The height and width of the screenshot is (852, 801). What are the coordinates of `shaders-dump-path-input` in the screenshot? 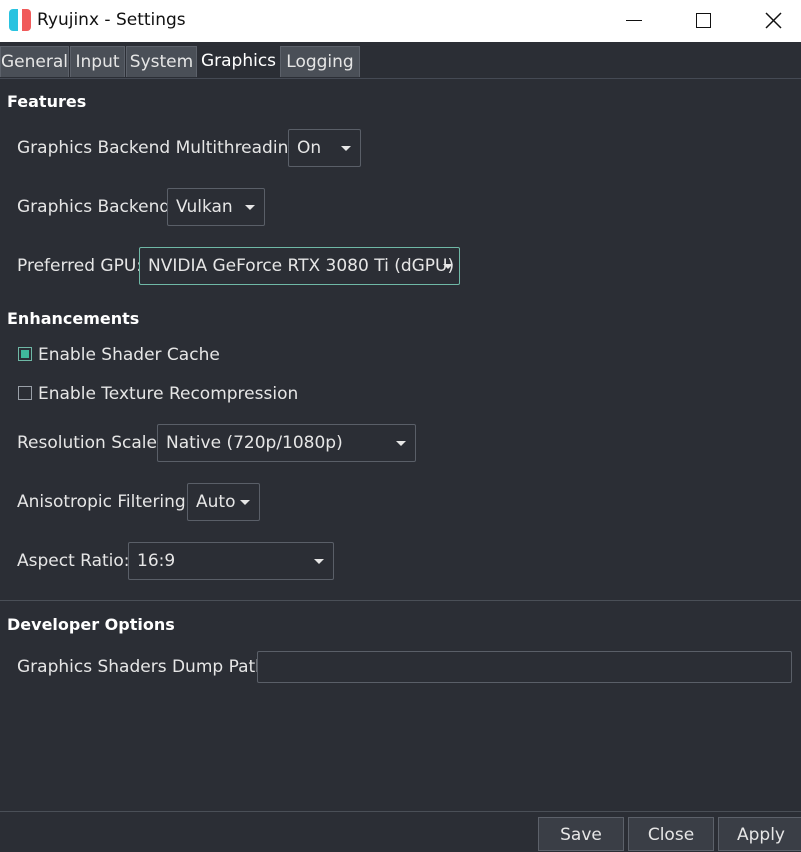 It's located at (524, 667).